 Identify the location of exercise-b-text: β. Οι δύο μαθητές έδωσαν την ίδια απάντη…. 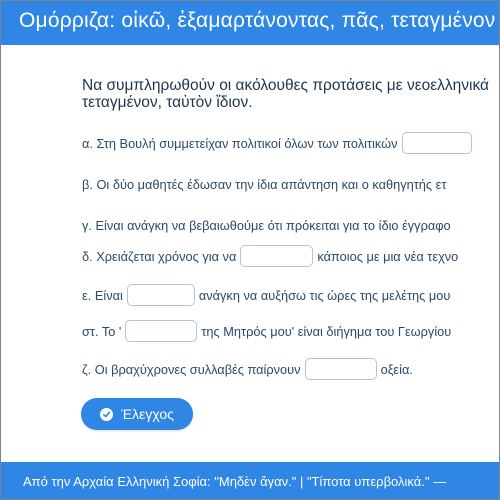
(264, 184).